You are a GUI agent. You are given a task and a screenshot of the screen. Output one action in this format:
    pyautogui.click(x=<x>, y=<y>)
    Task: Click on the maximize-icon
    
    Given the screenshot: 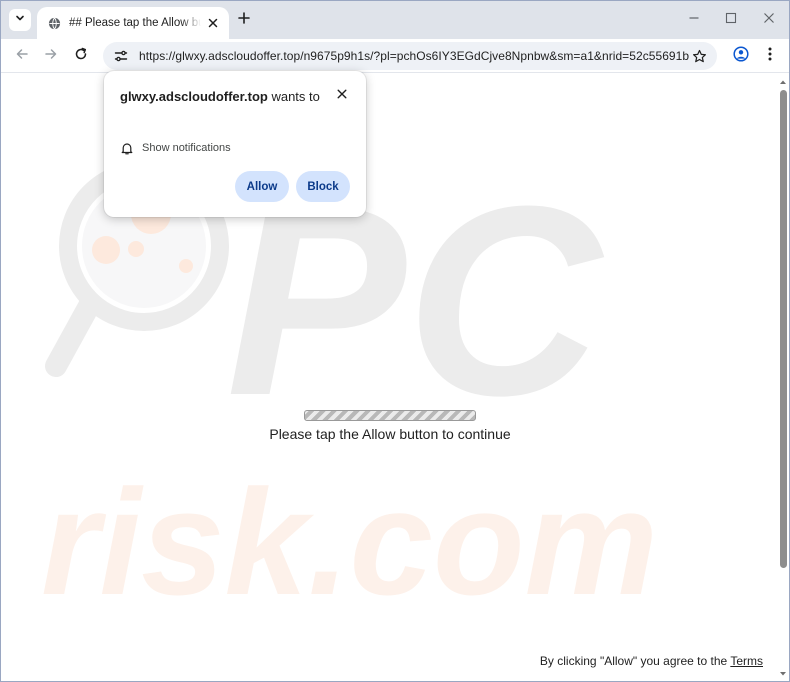 What is the action you would take?
    pyautogui.click(x=731, y=20)
    